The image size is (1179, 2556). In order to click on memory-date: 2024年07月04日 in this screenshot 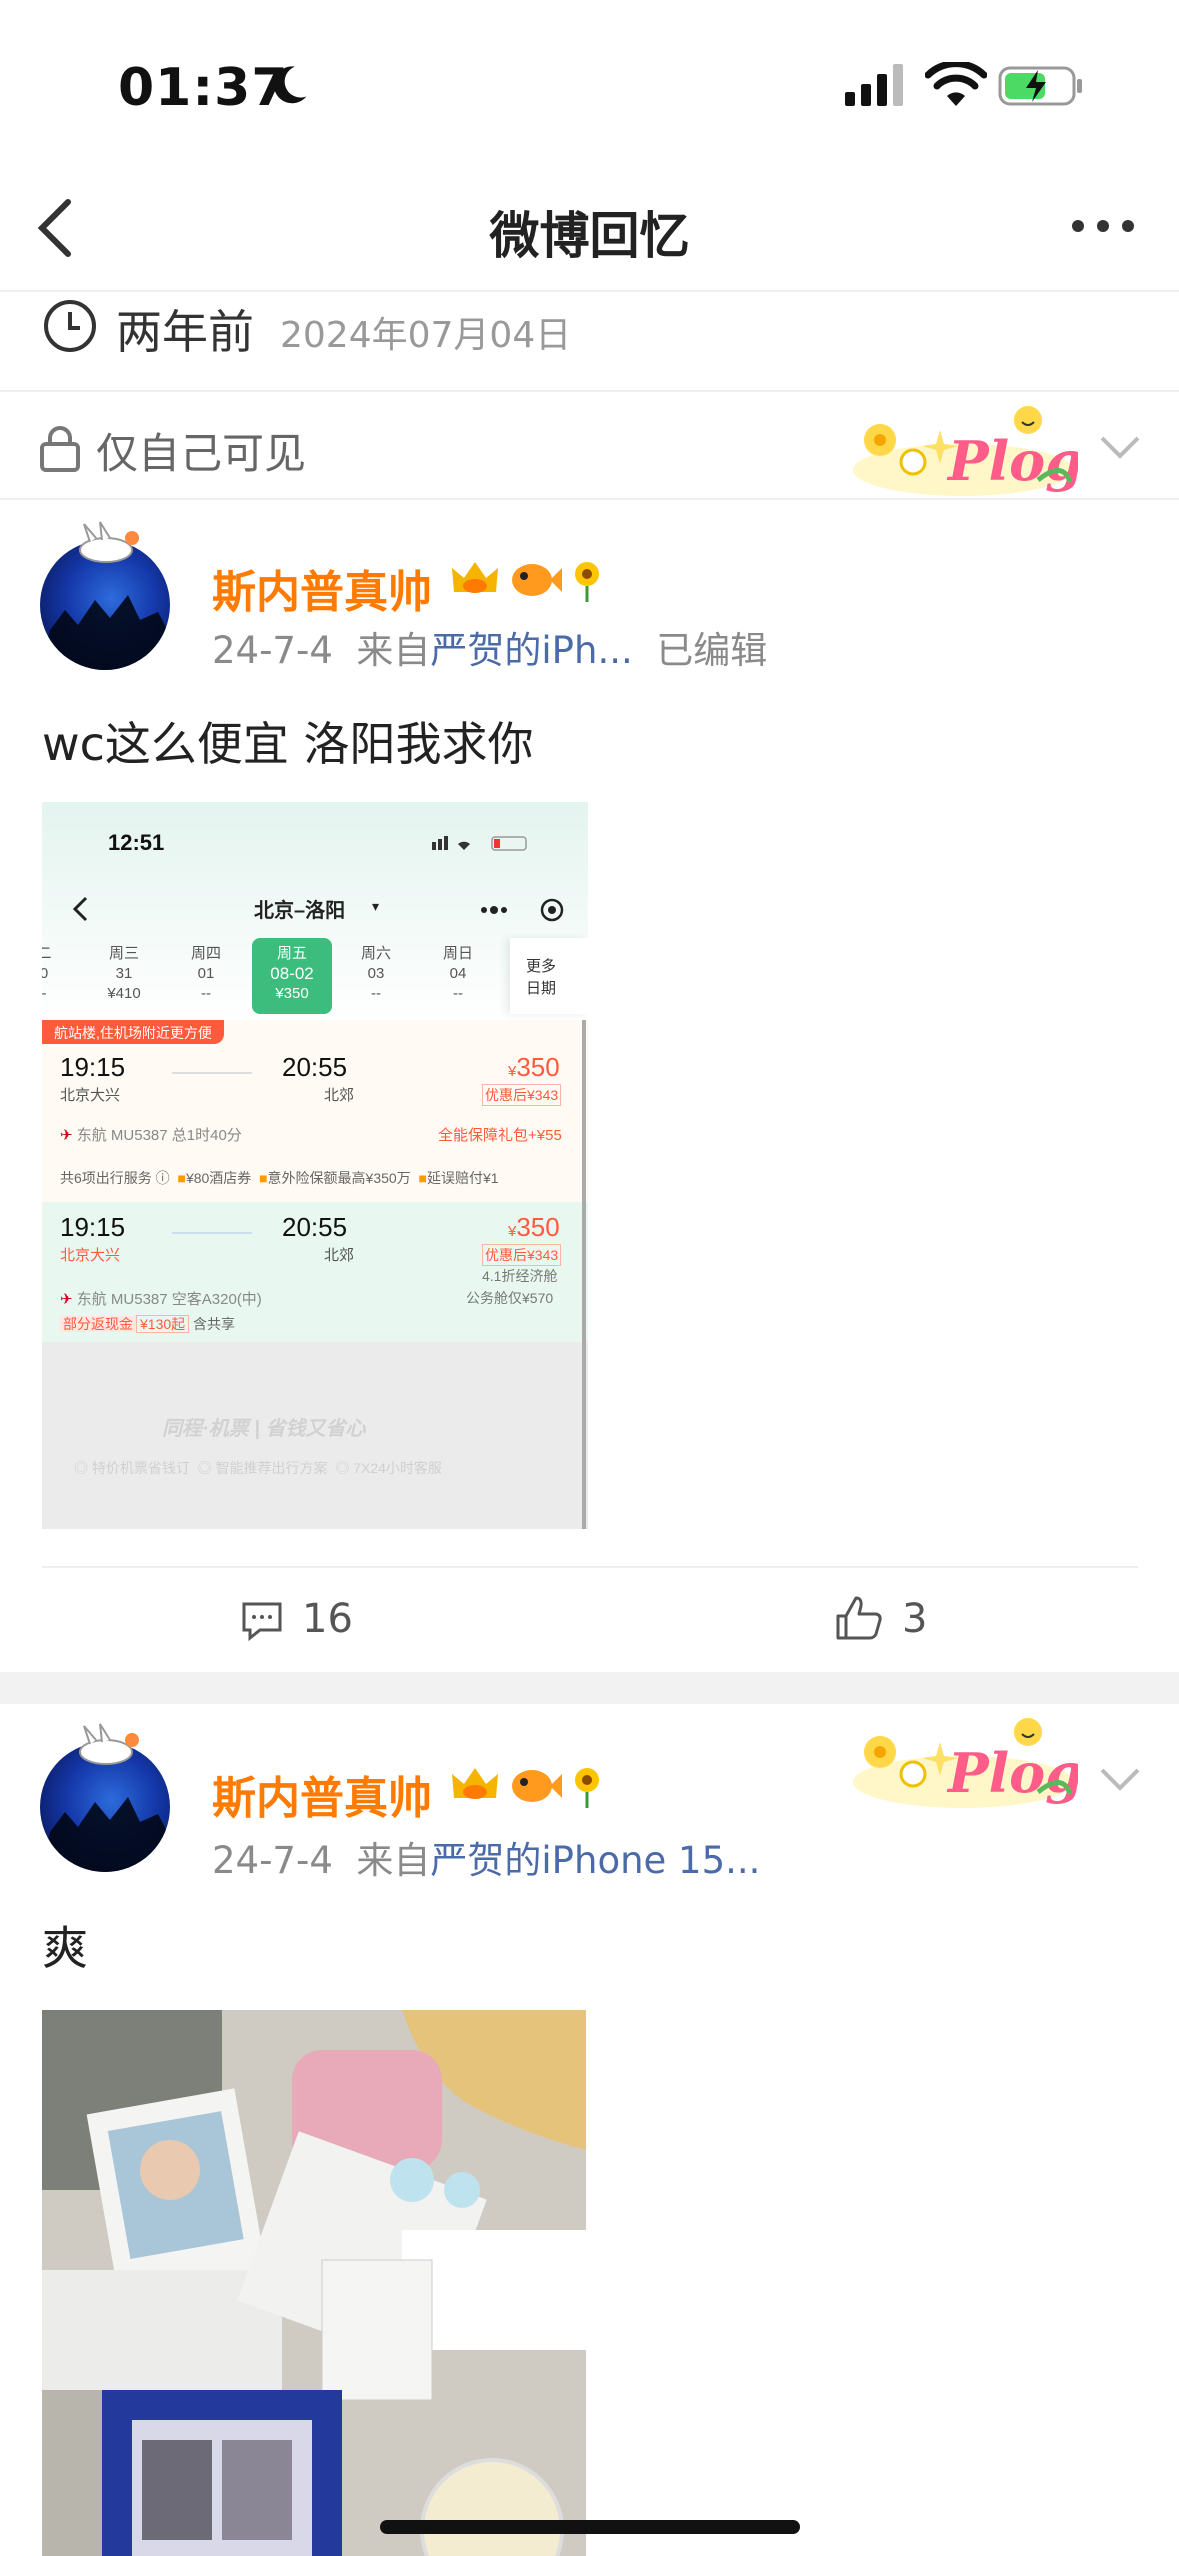, I will do `click(426, 335)`.